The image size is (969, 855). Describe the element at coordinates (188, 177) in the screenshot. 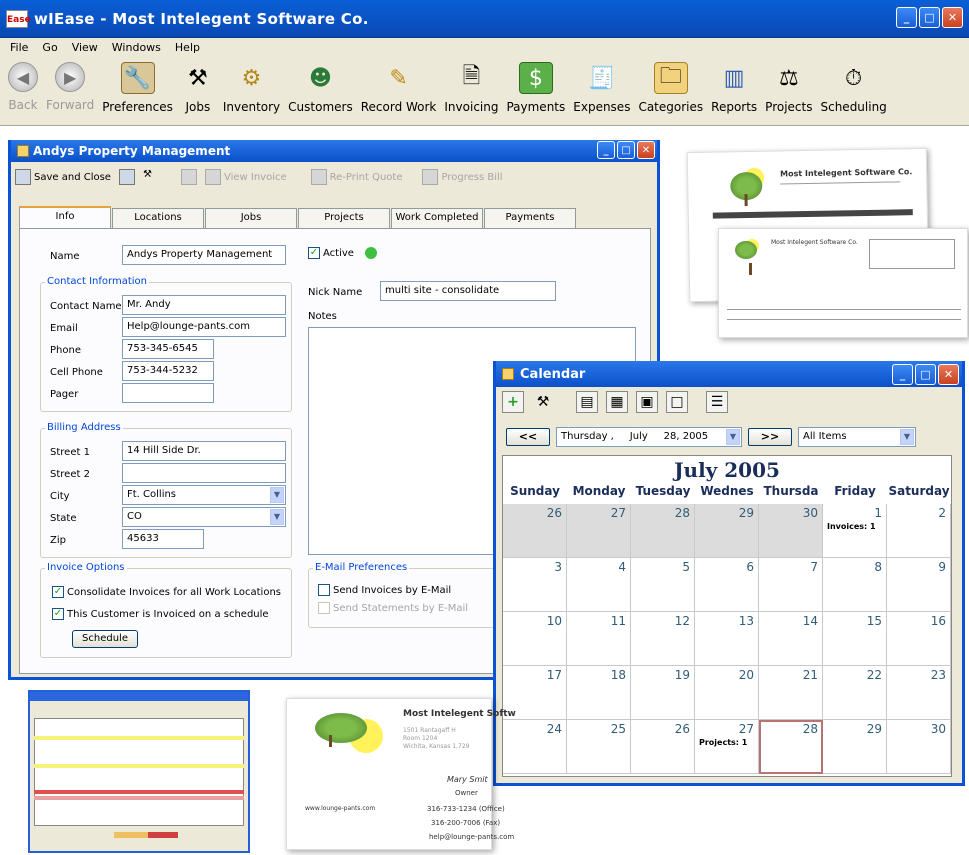

I see `calculator-icon` at that location.